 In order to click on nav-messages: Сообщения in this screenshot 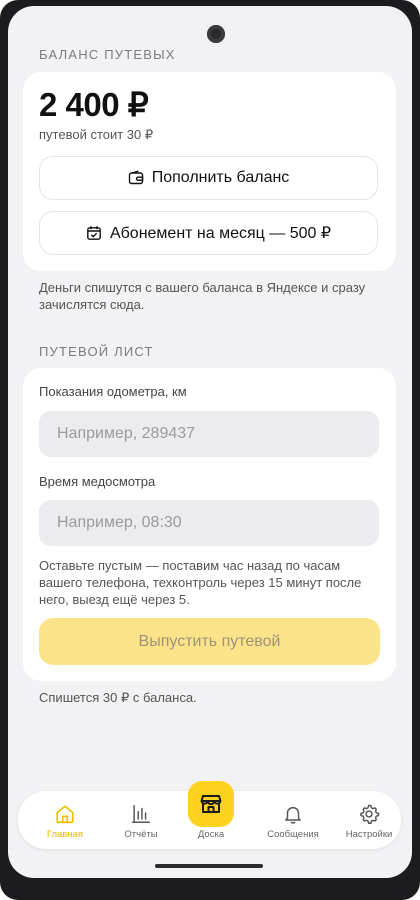, I will do `click(293, 821)`.